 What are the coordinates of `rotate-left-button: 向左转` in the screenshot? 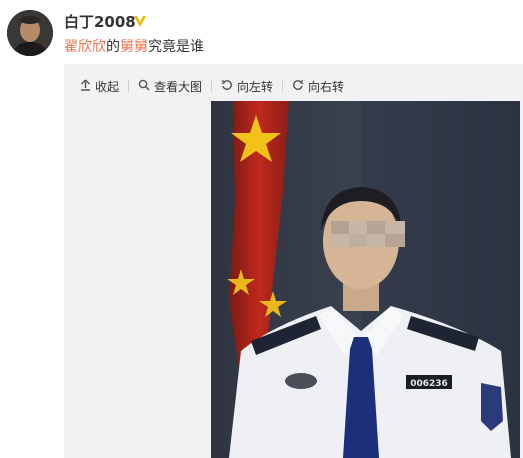 It's located at (247, 86).